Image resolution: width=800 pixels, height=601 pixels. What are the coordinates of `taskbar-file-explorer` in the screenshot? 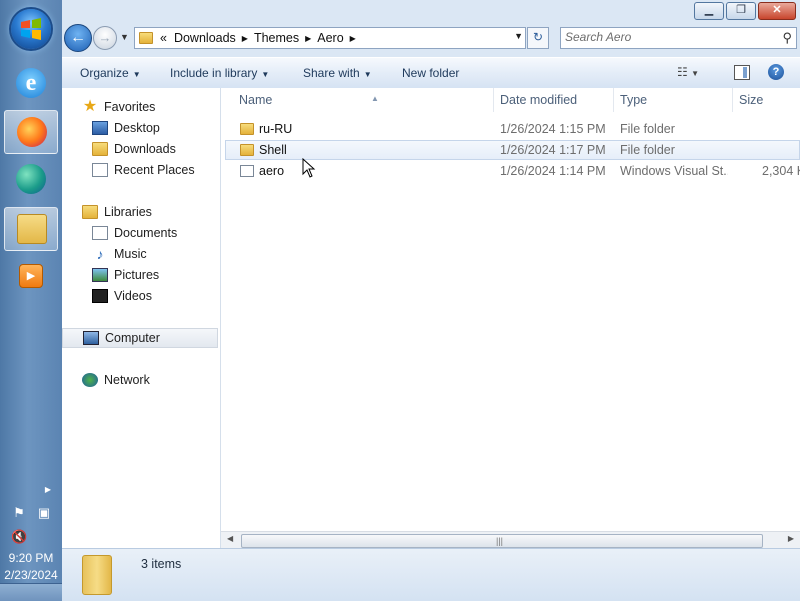 It's located at (31, 229).